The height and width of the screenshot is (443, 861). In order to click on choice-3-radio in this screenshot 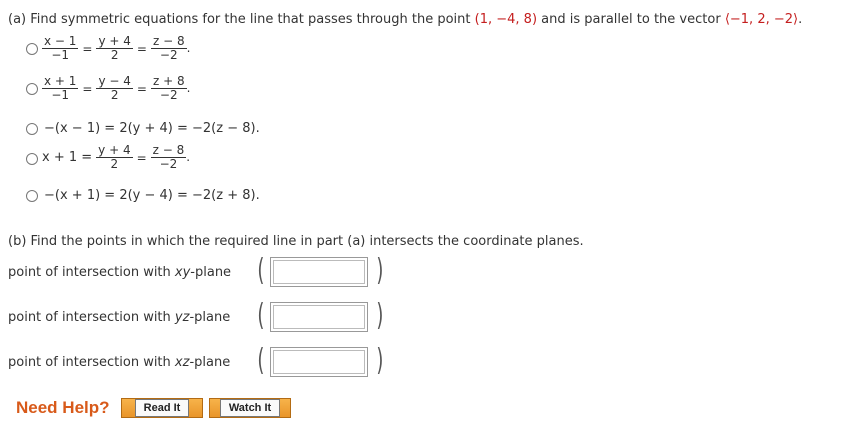, I will do `click(32, 129)`.